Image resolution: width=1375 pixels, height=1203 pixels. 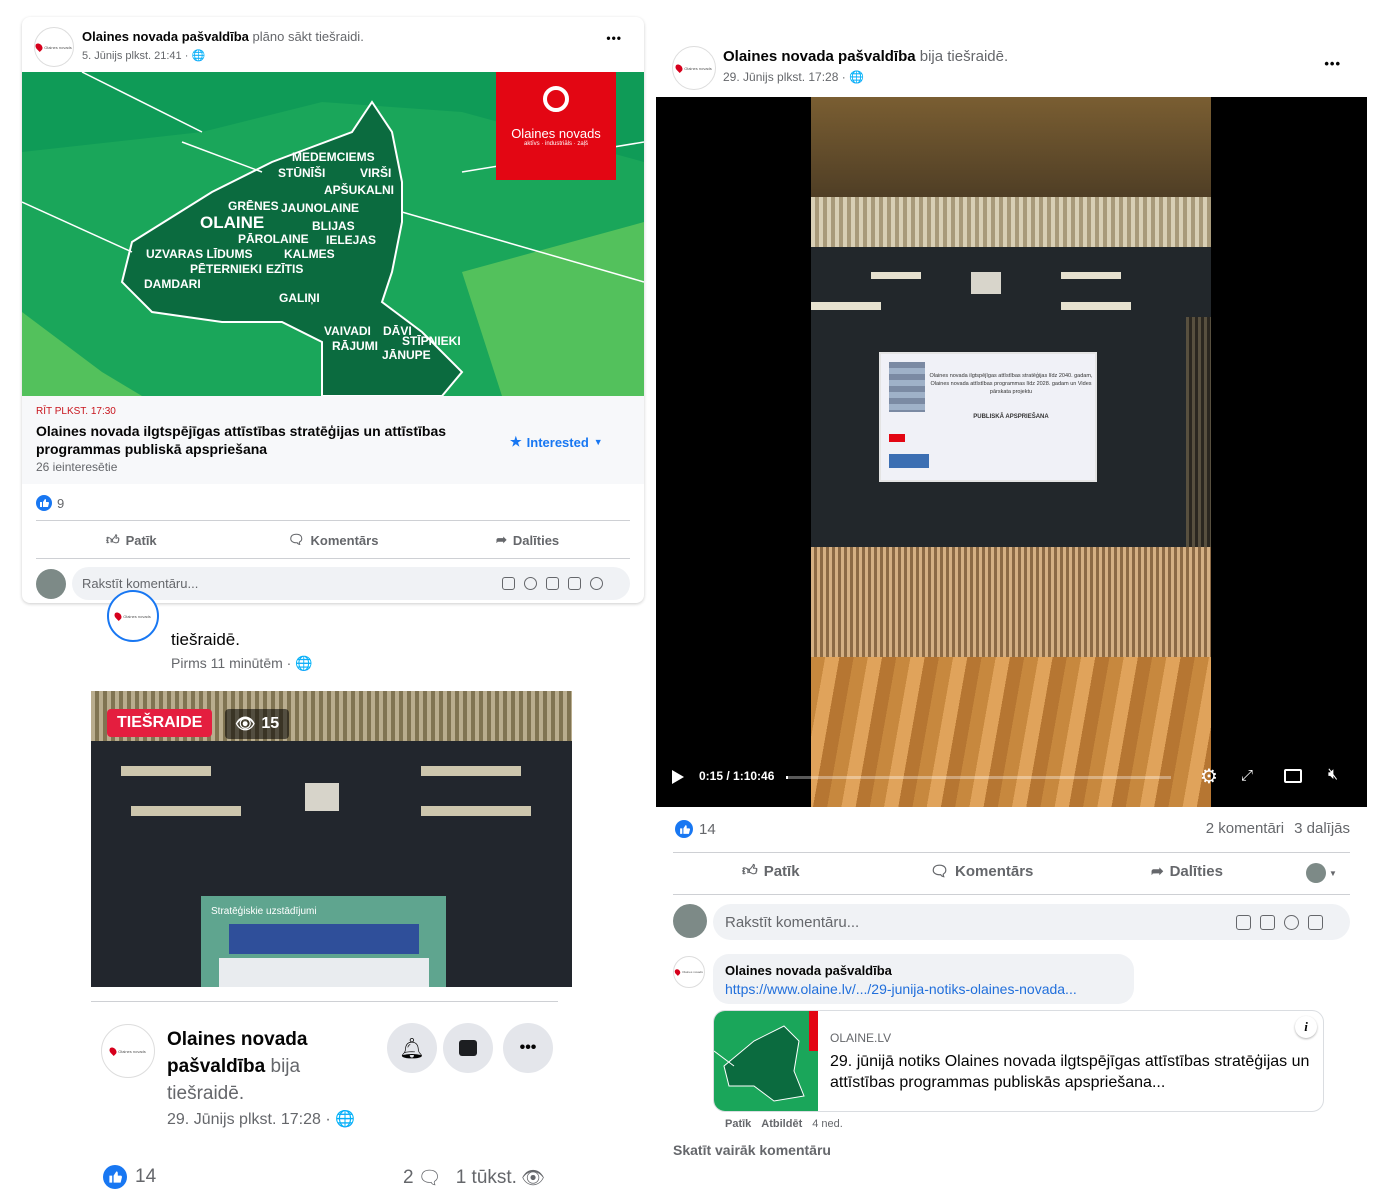 What do you see at coordinates (1209, 776) in the screenshot?
I see `settings-gear-icon: ⚙` at bounding box center [1209, 776].